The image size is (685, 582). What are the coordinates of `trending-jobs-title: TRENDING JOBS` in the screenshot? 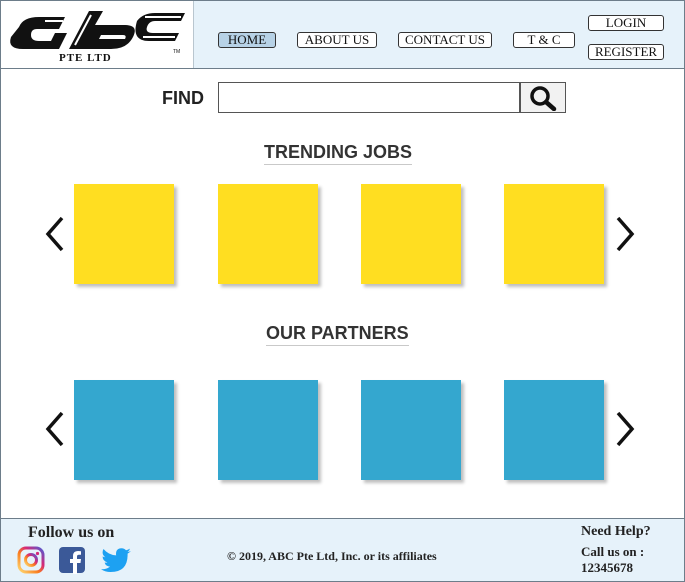 It's located at (338, 153).